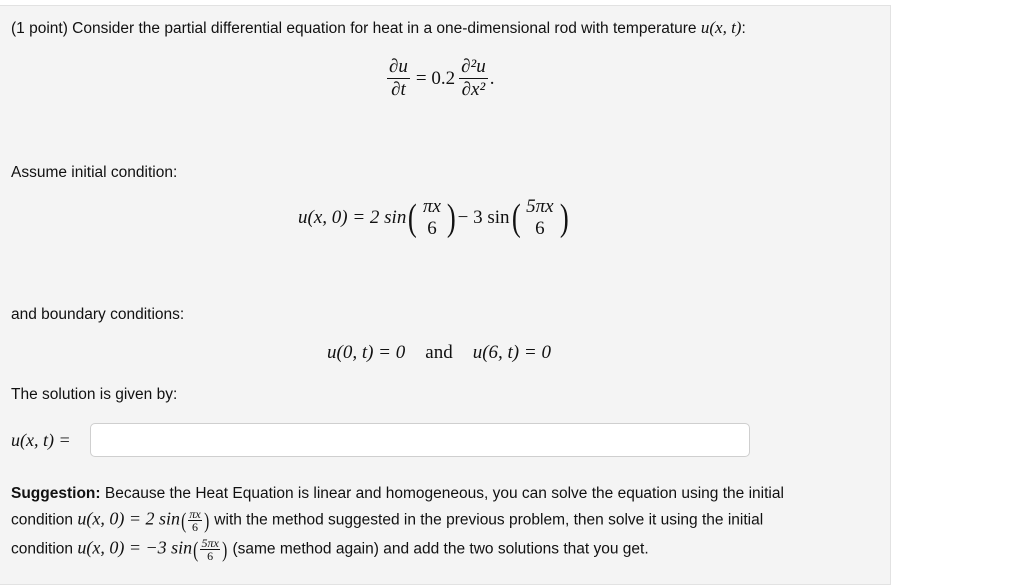 This screenshot has width=1024, height=585. What do you see at coordinates (432, 228) in the screenshot?
I see `initial-f1-den: 6` at bounding box center [432, 228].